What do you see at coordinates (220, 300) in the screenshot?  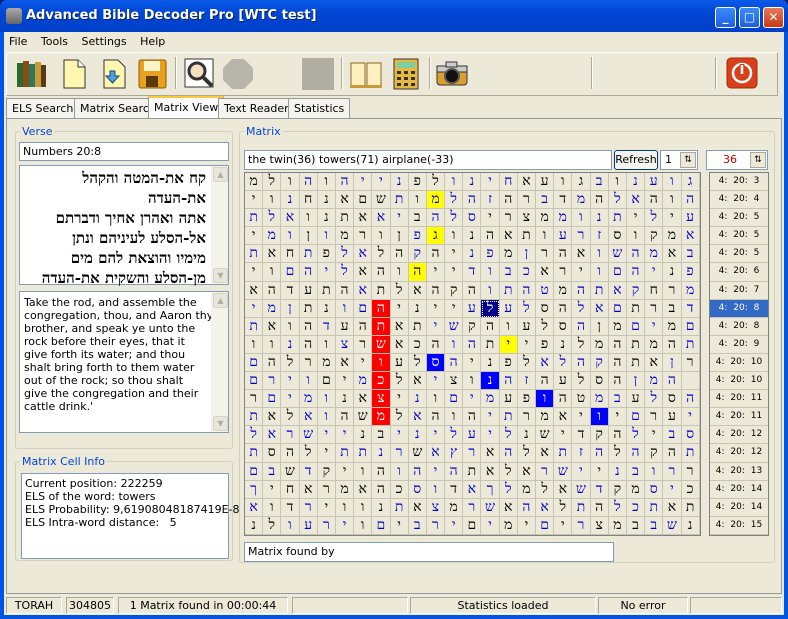 I see `scroll-up-arrow: ▲` at bounding box center [220, 300].